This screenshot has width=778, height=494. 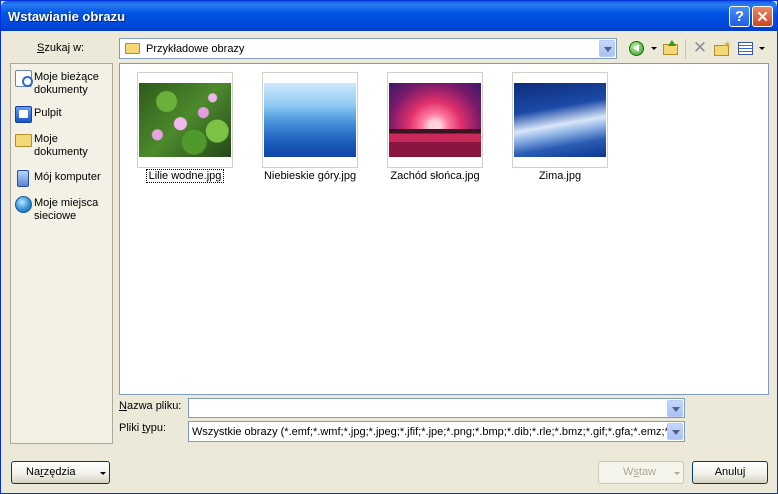 I want to click on views-button, so click(x=746, y=49).